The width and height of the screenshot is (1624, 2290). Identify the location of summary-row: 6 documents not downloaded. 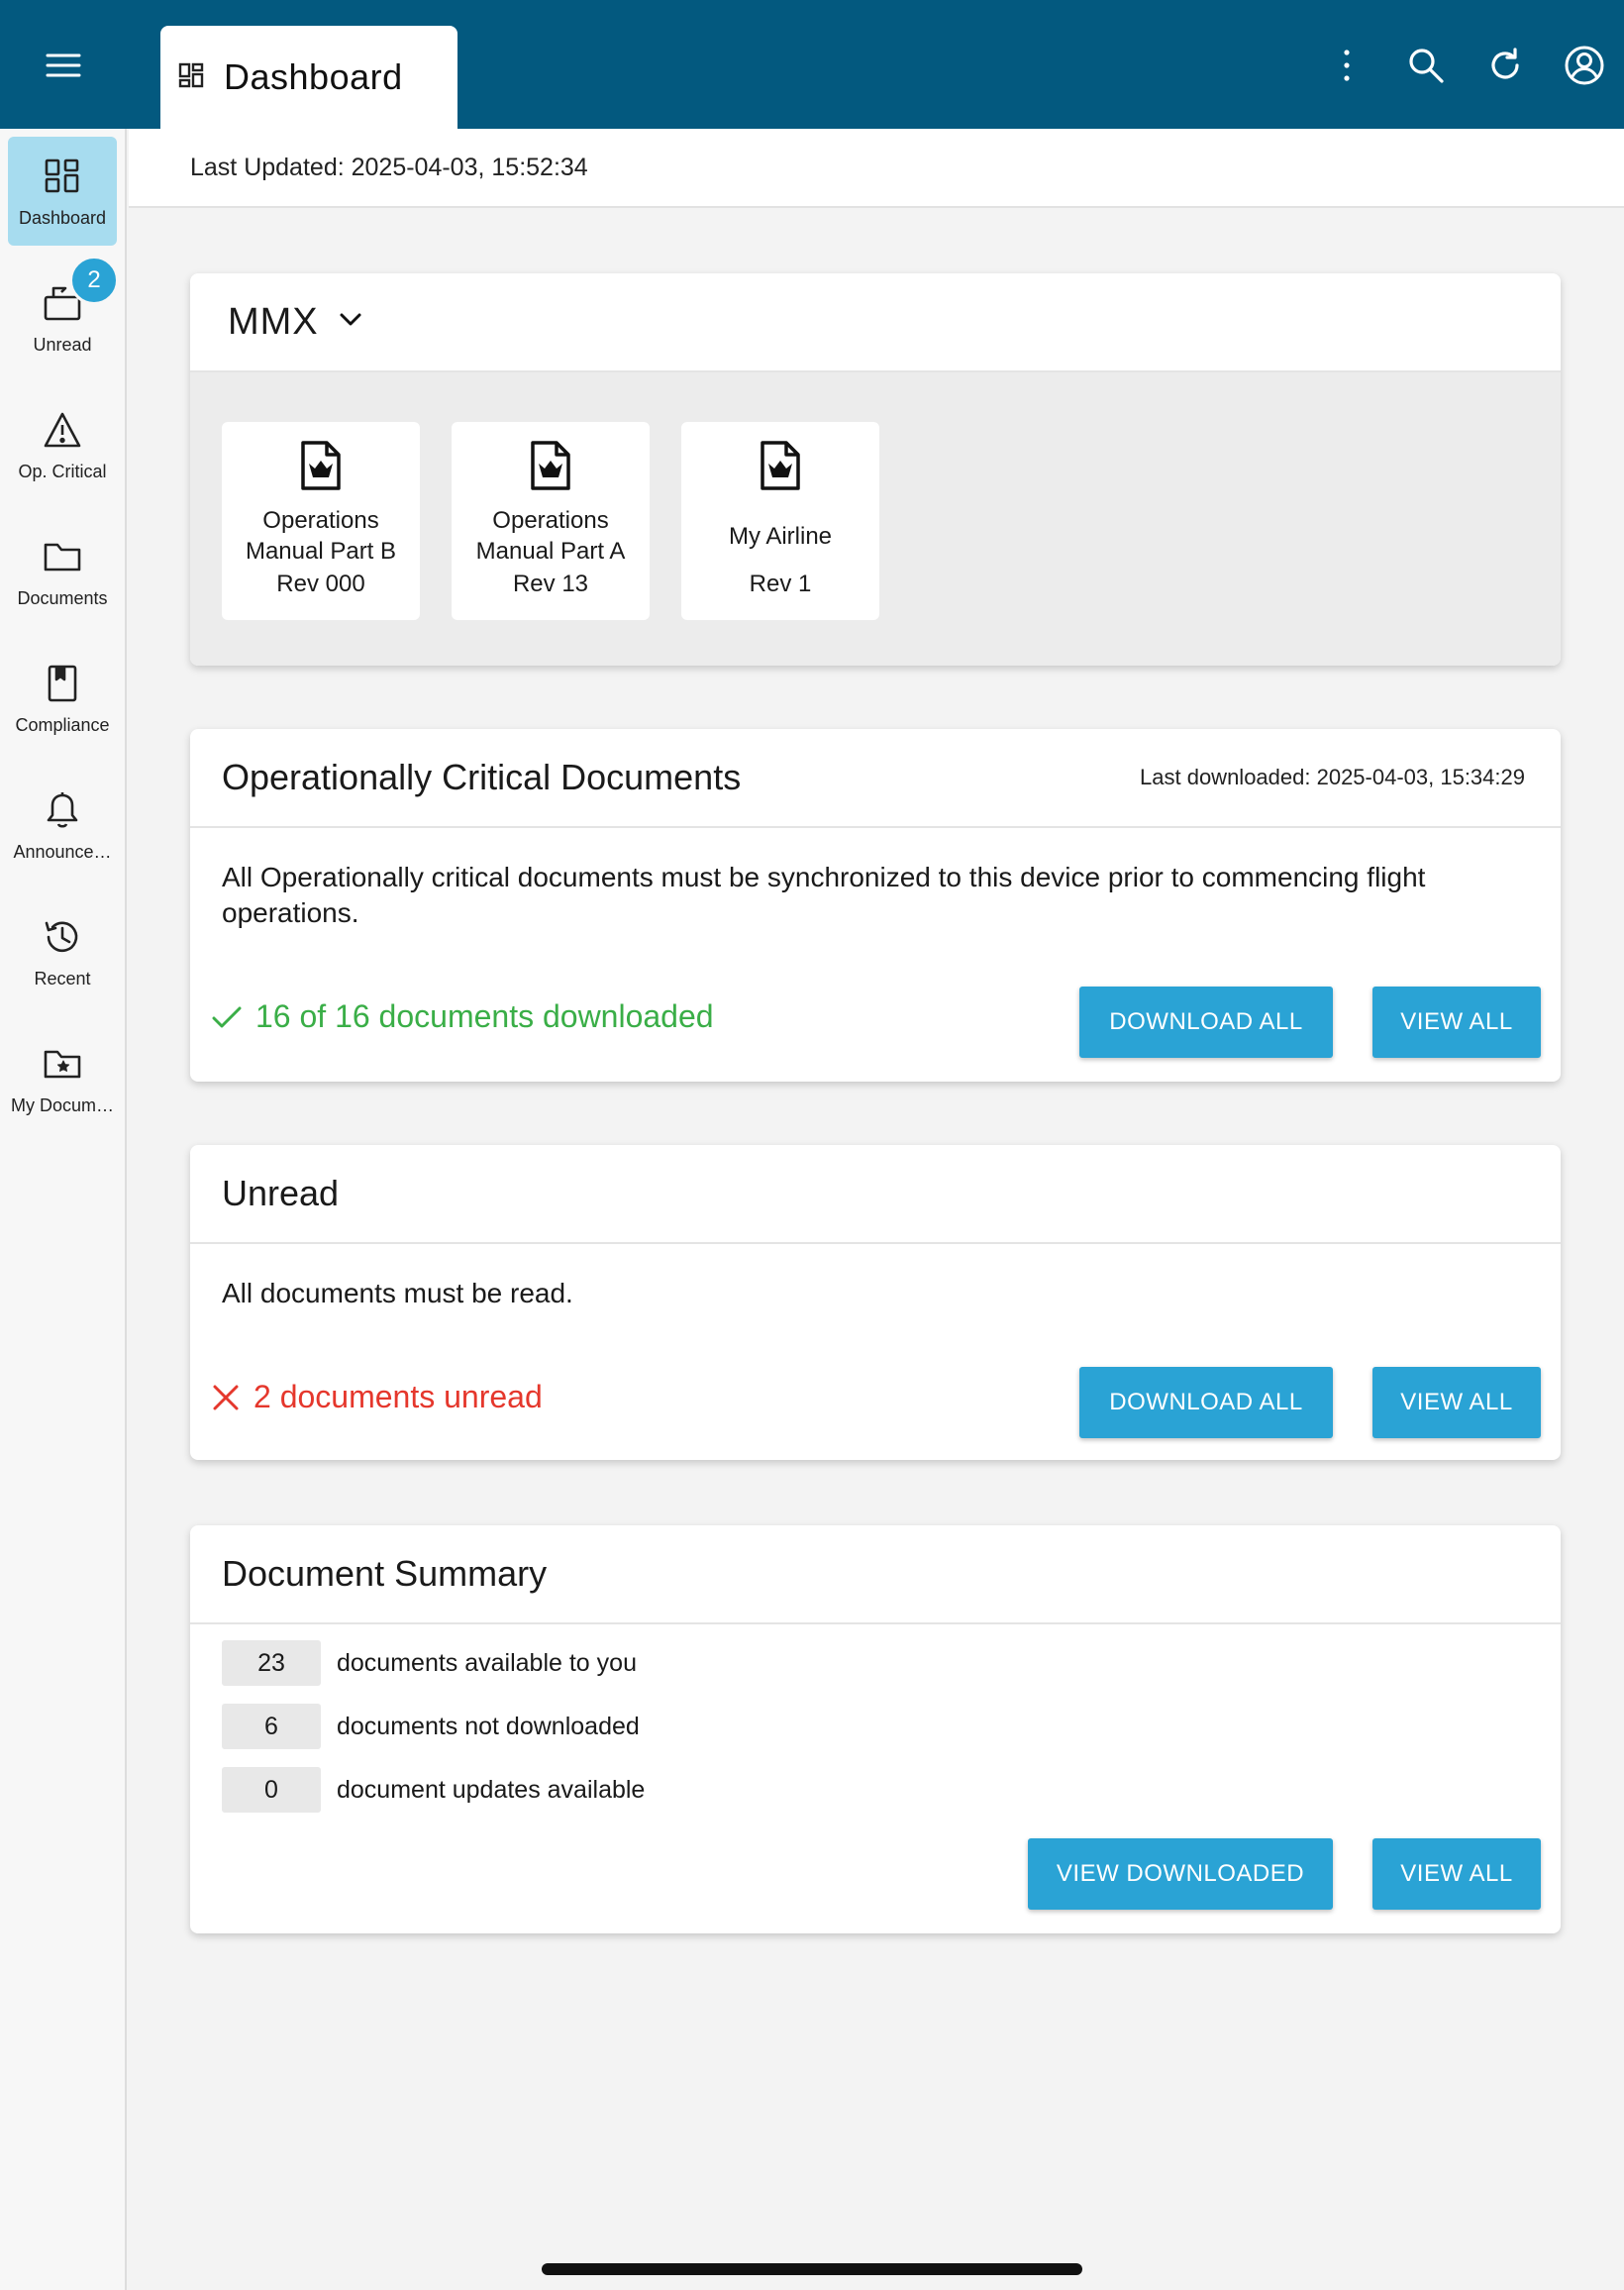
(431, 1727).